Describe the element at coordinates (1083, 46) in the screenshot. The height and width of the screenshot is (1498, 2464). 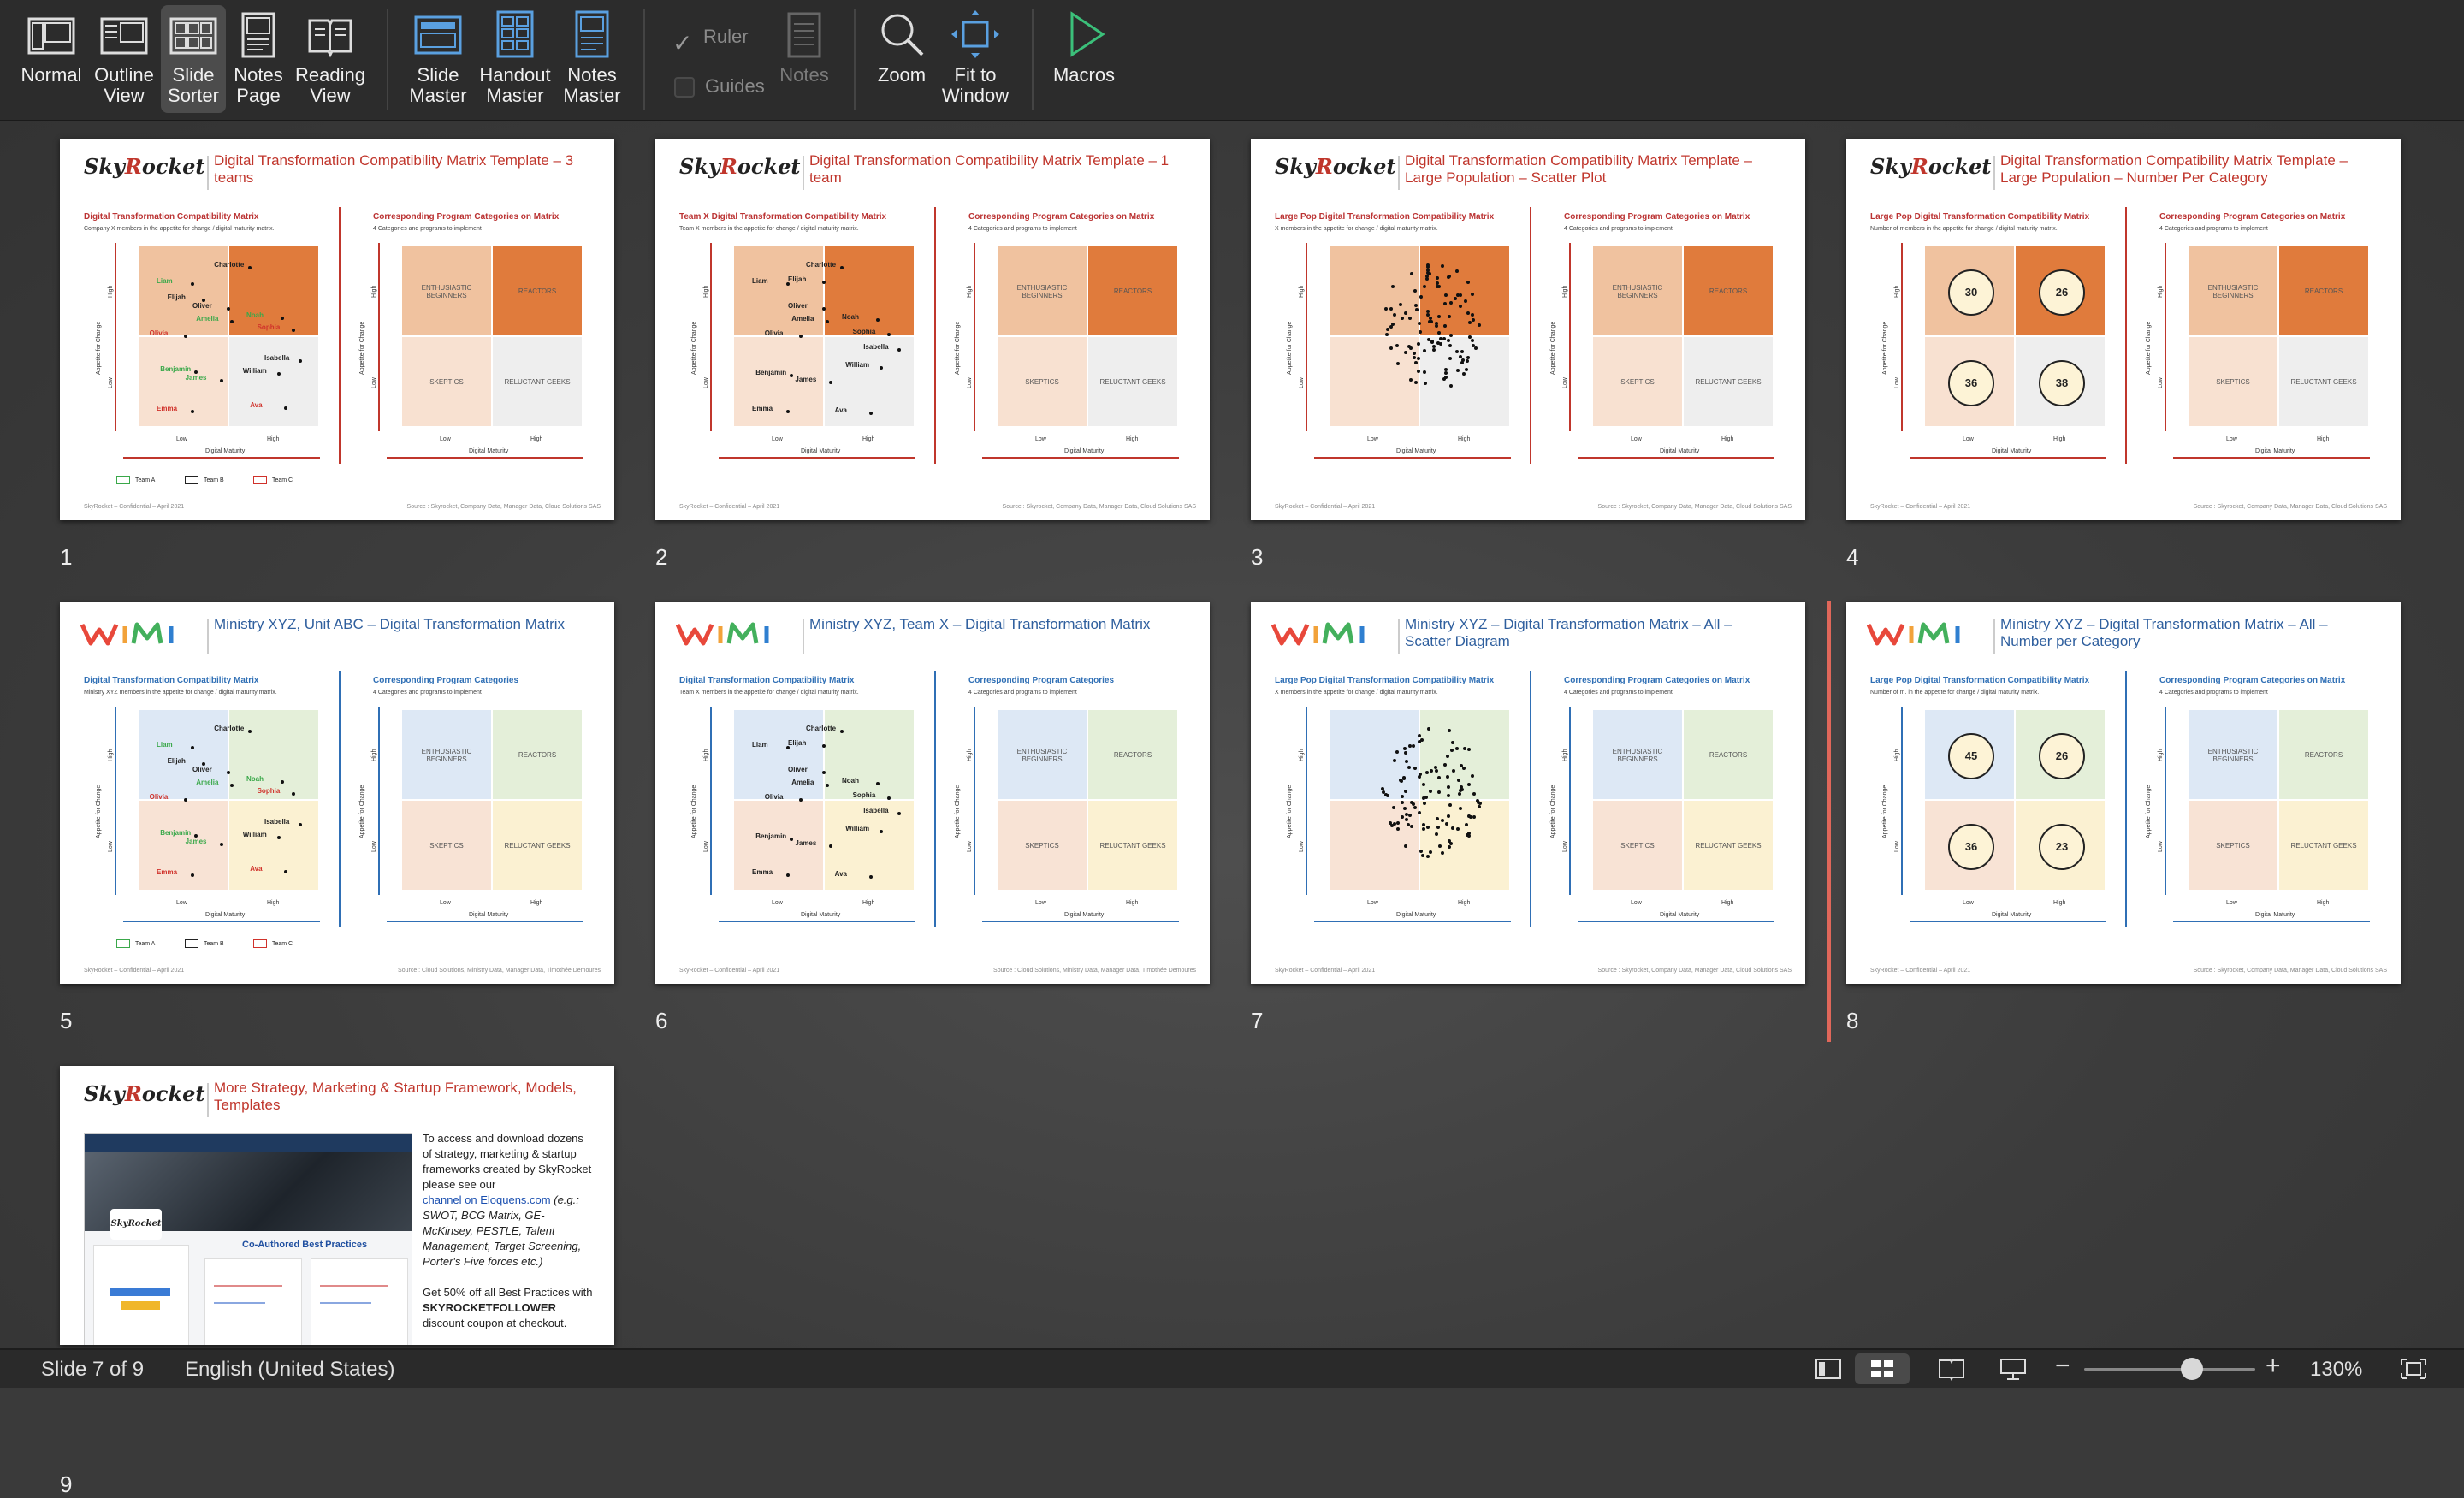
I see `macros-button: Macros` at that location.